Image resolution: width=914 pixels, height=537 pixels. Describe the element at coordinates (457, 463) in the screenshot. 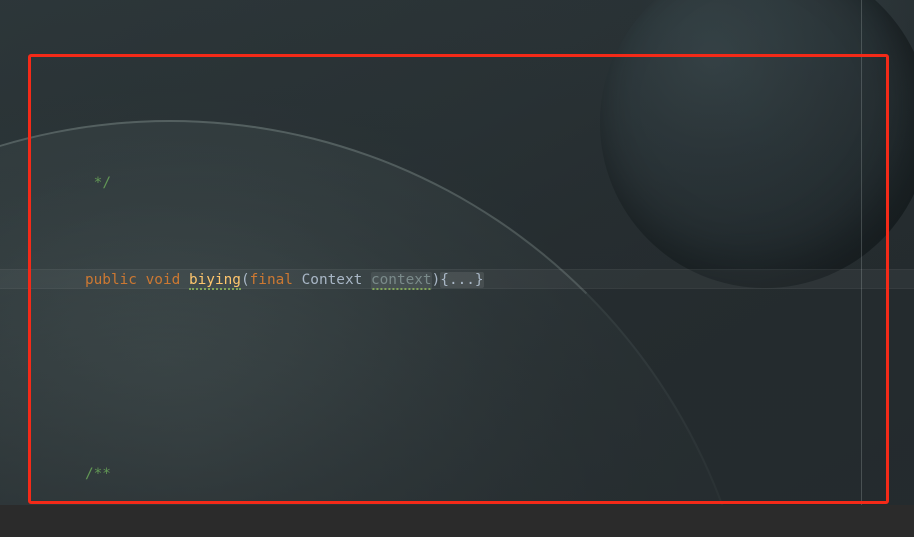

I see `code-line: /**` at that location.